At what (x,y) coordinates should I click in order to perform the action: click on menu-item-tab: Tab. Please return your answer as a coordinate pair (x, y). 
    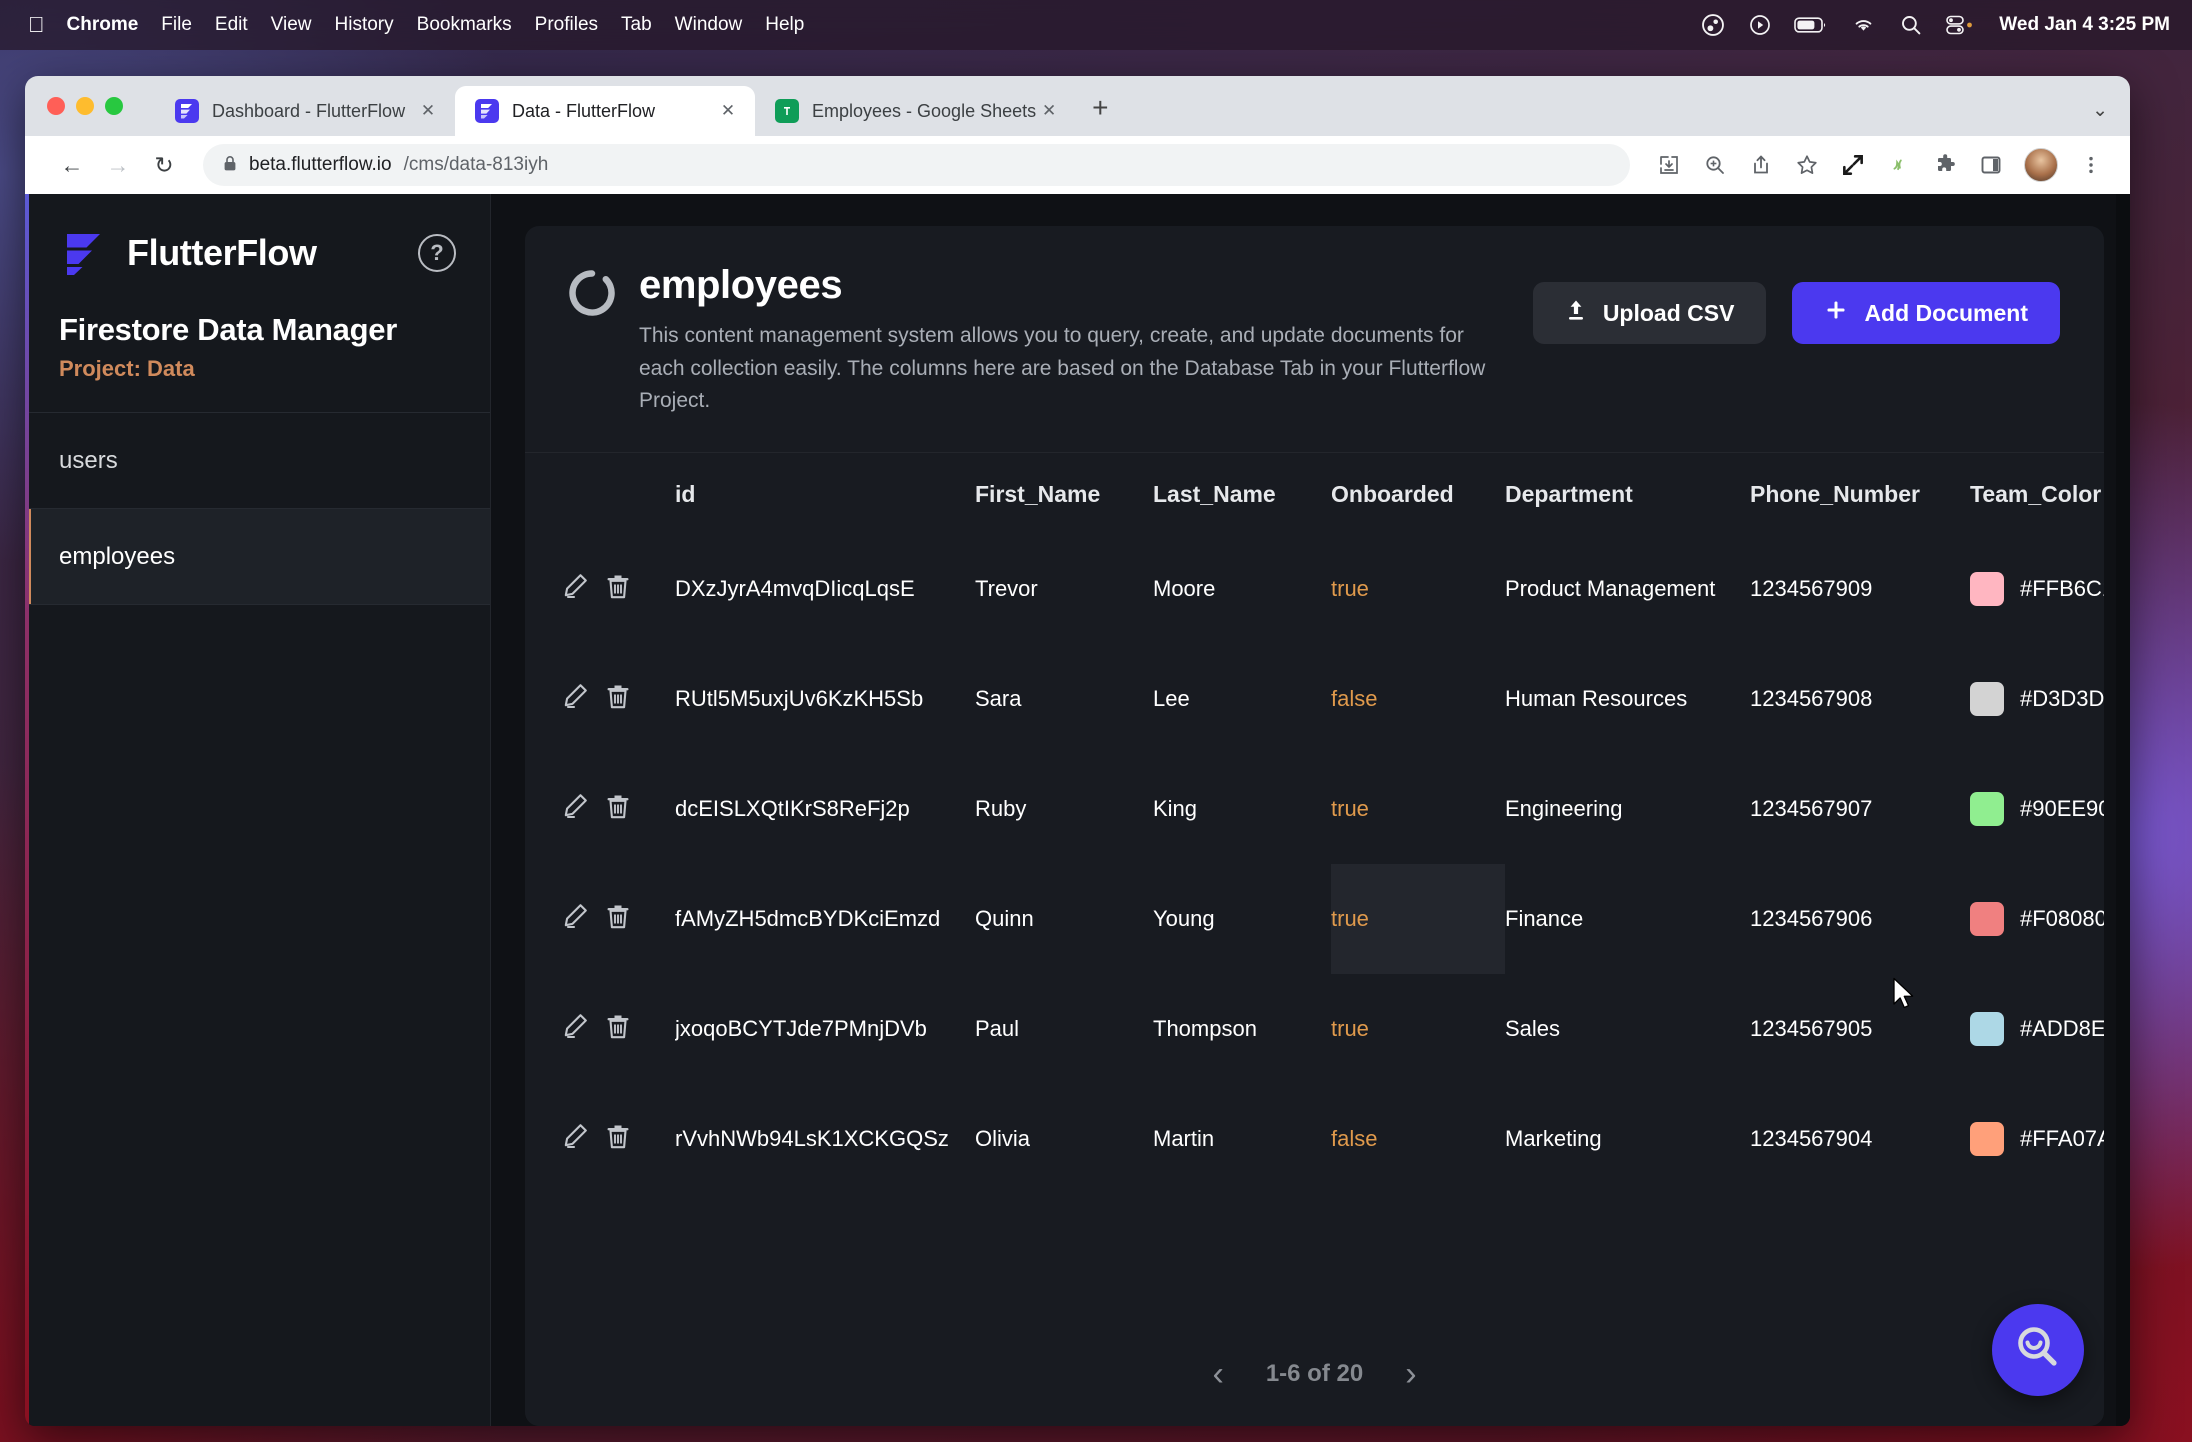
    Looking at the image, I should click on (636, 25).